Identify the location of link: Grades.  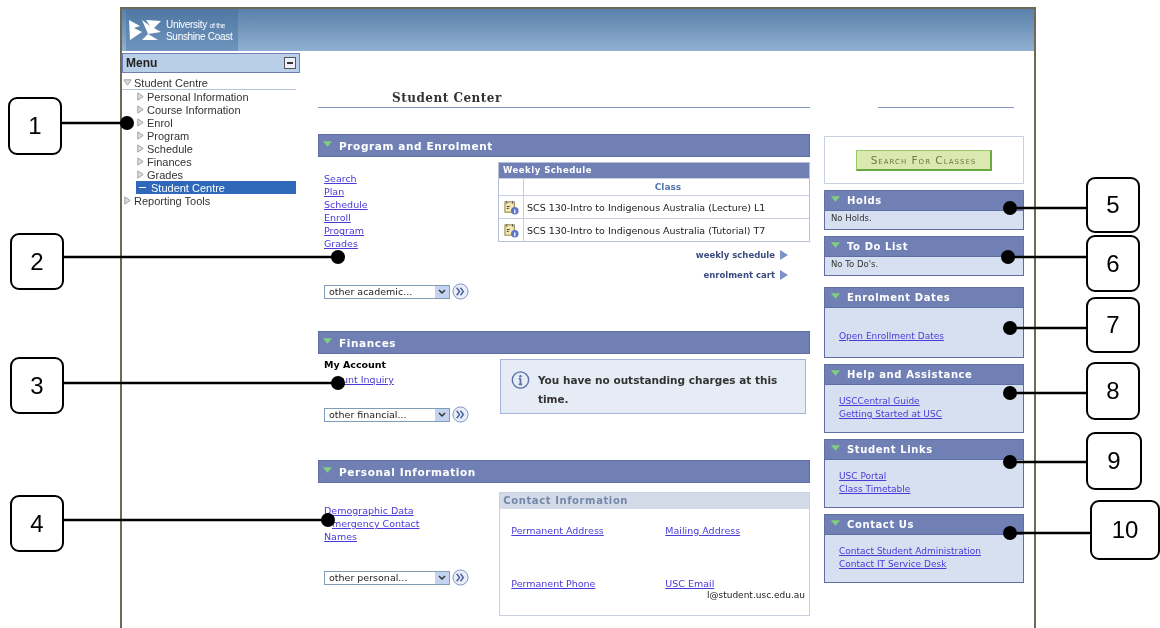
(341, 243).